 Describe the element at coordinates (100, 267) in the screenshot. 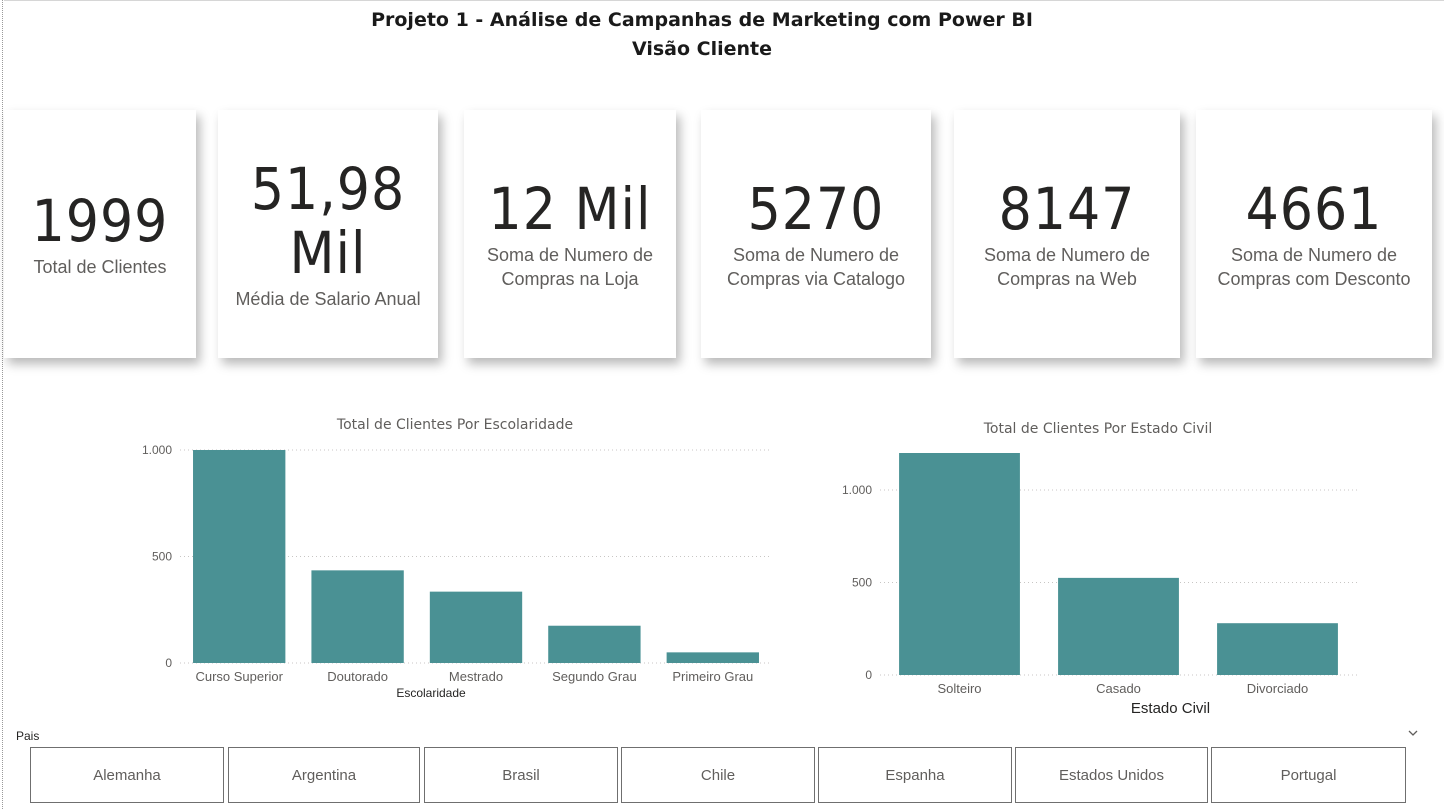

I see `kpi-label: Total de Clientes` at that location.